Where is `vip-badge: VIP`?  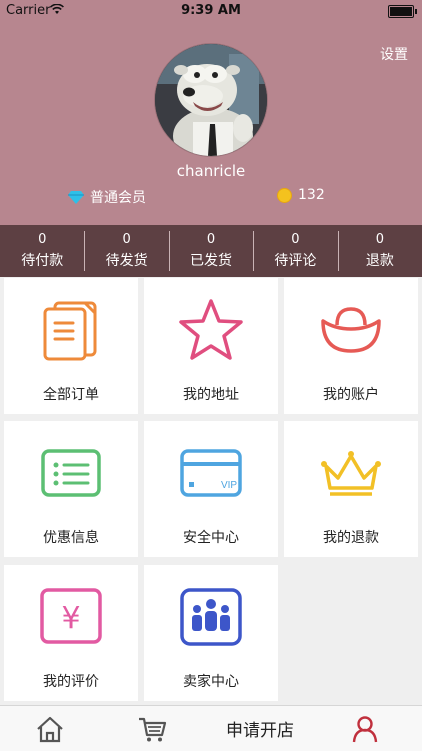 vip-badge: VIP is located at coordinates (229, 485).